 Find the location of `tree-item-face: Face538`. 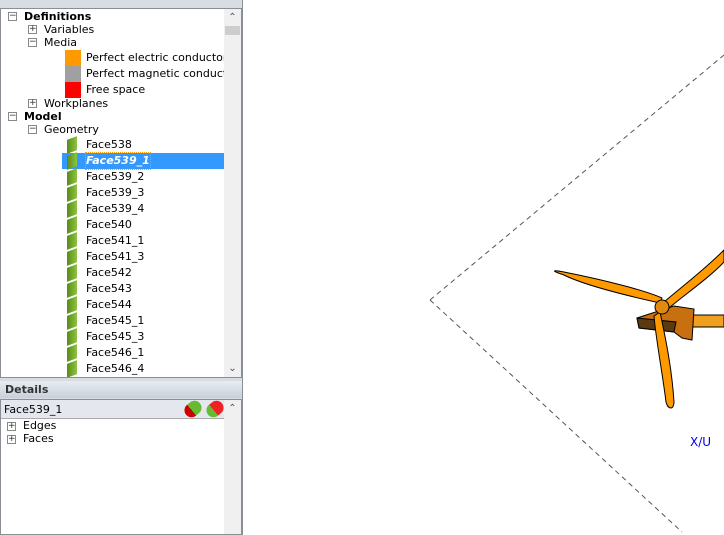

tree-item-face: Face538 is located at coordinates (109, 145).